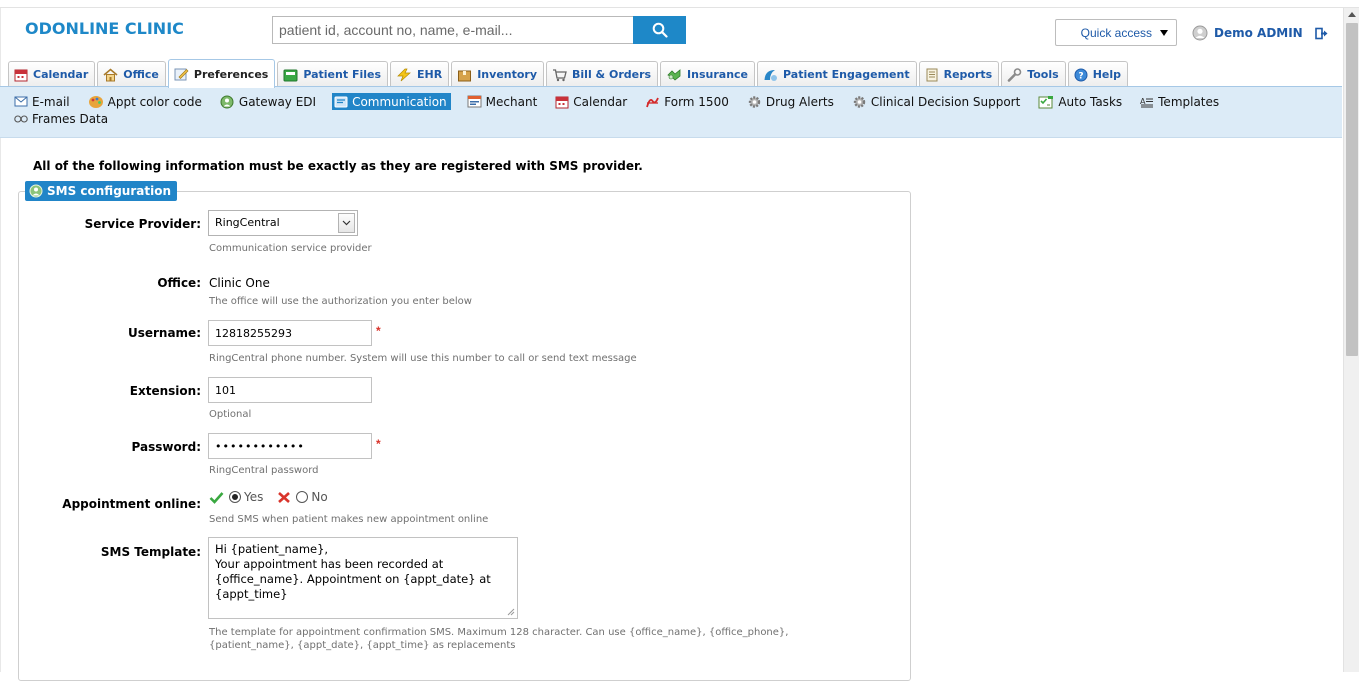 The height and width of the screenshot is (681, 1359). I want to click on gear-icon, so click(859, 101).